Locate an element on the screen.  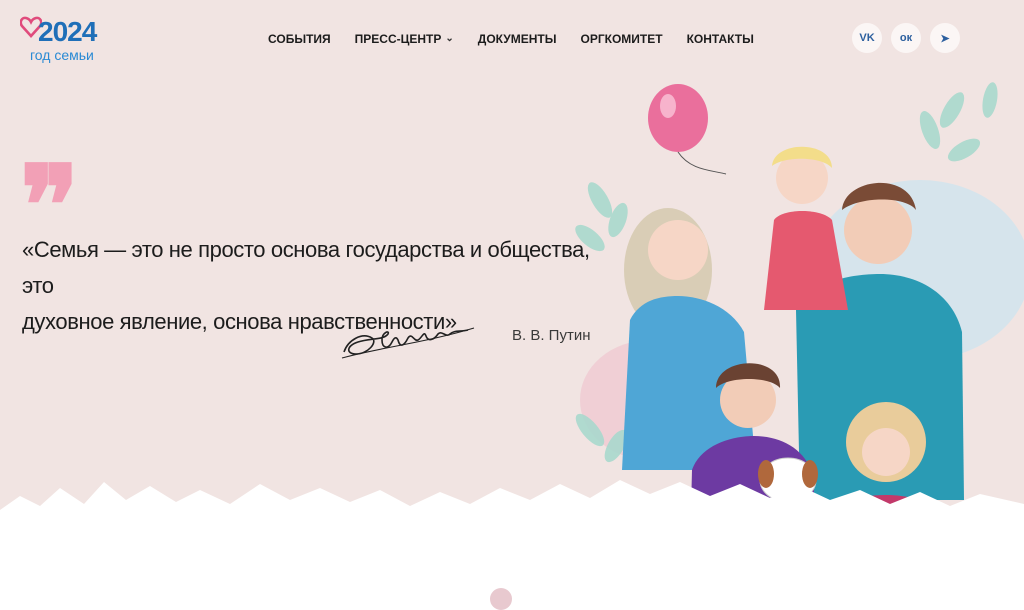
vk-button: VK is located at coordinates (867, 38).